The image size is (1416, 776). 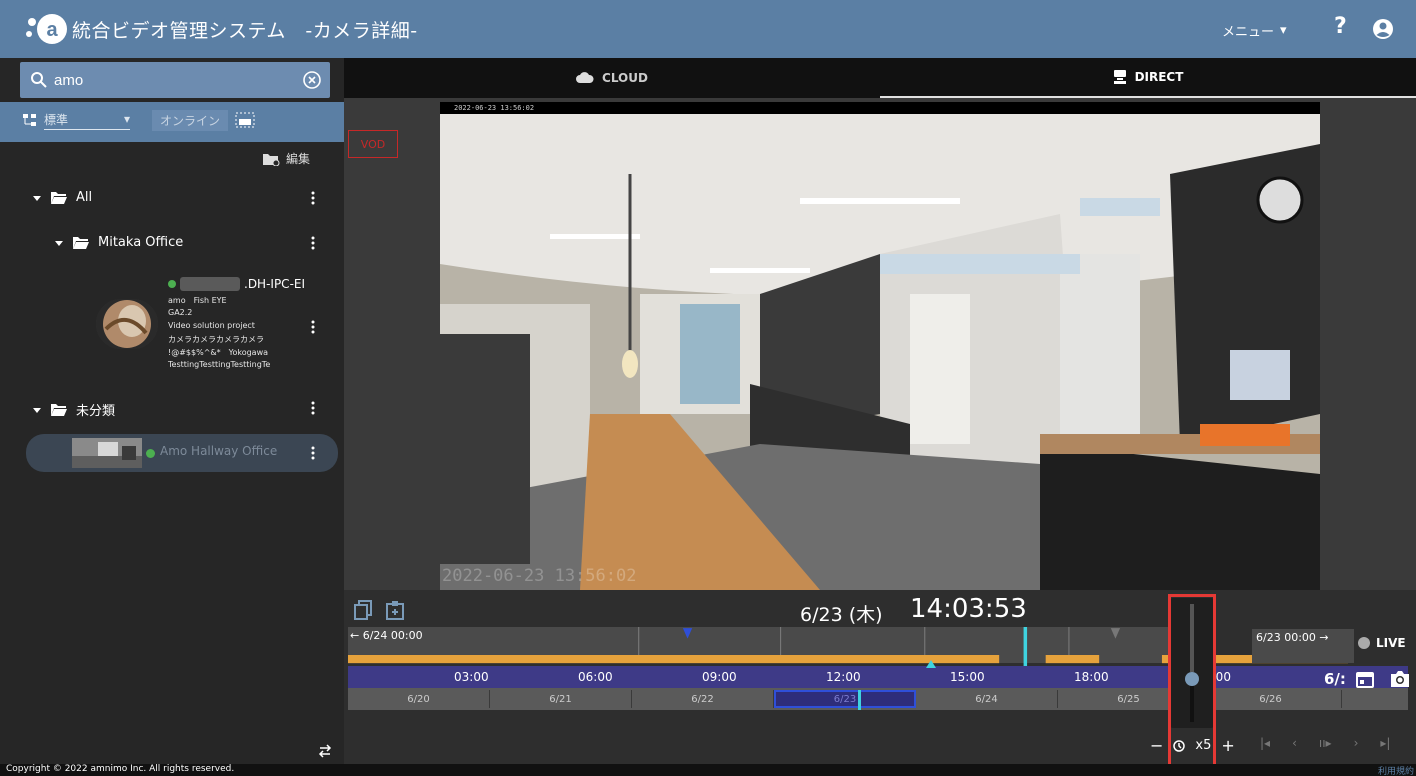 I want to click on speed-icon, so click(x=1179, y=745).